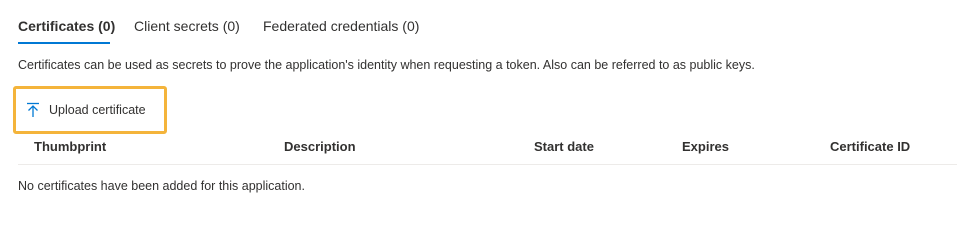 The height and width of the screenshot is (240, 957). Describe the element at coordinates (198, 30) in the screenshot. I see `tab-client-secrets: Client secrets (0)` at that location.